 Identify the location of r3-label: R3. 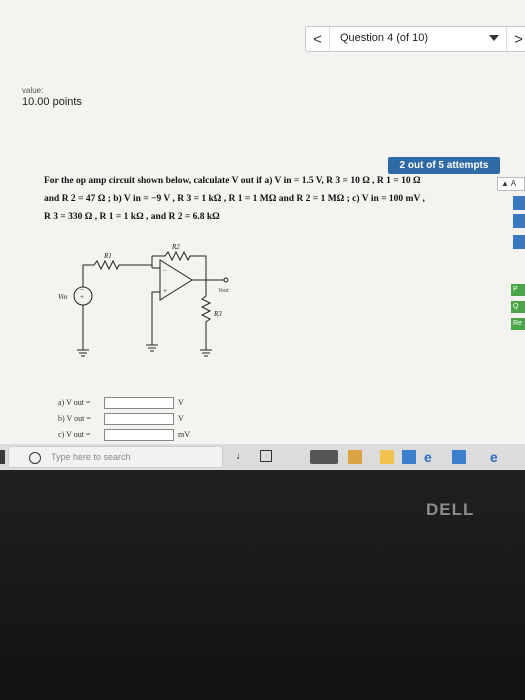
(217, 314).